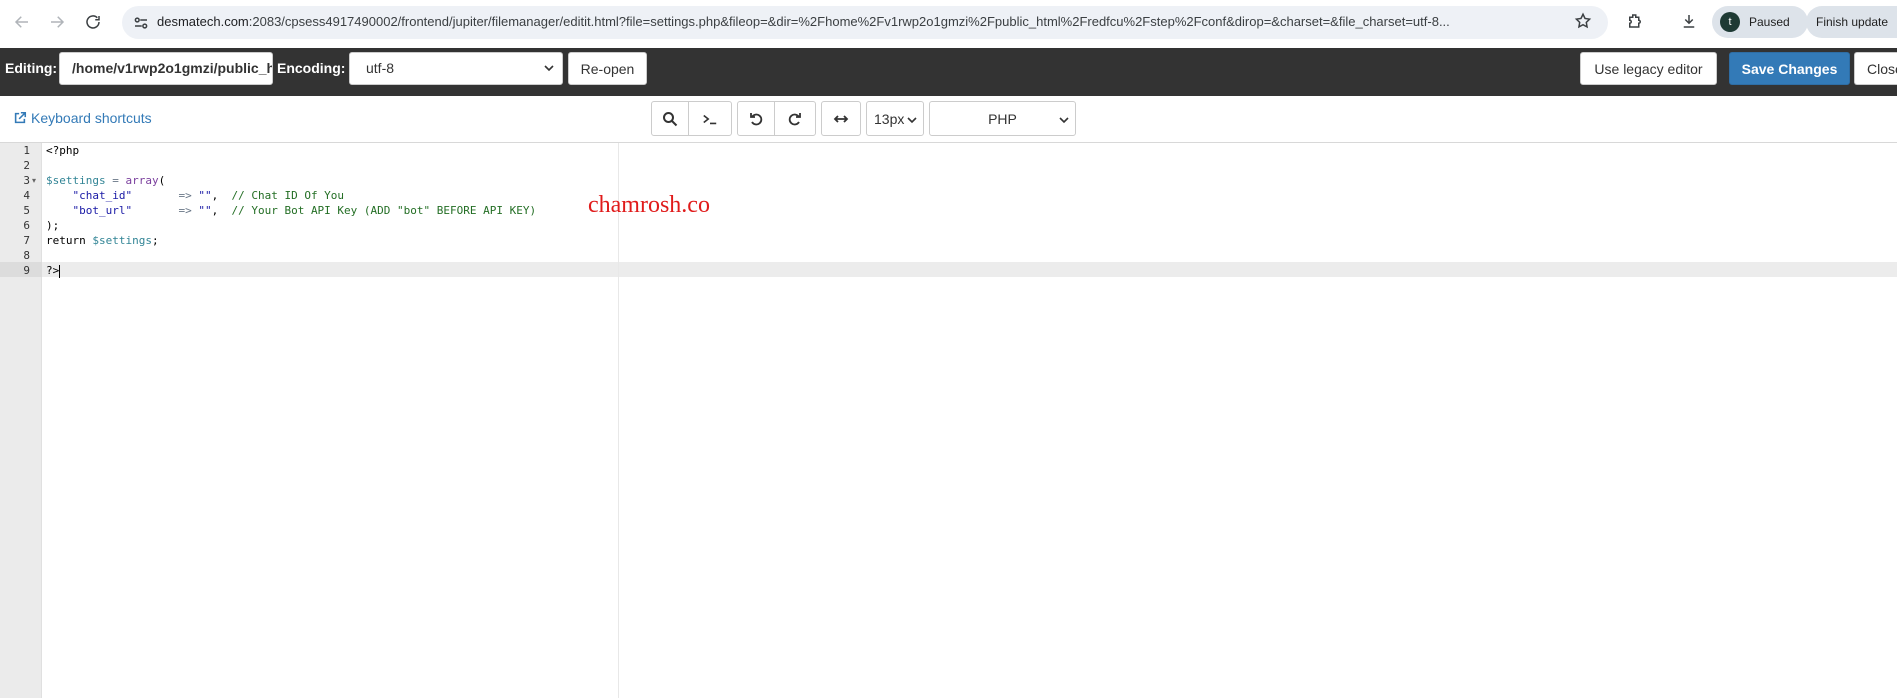  I want to click on arrow-right-icon, so click(58, 22).